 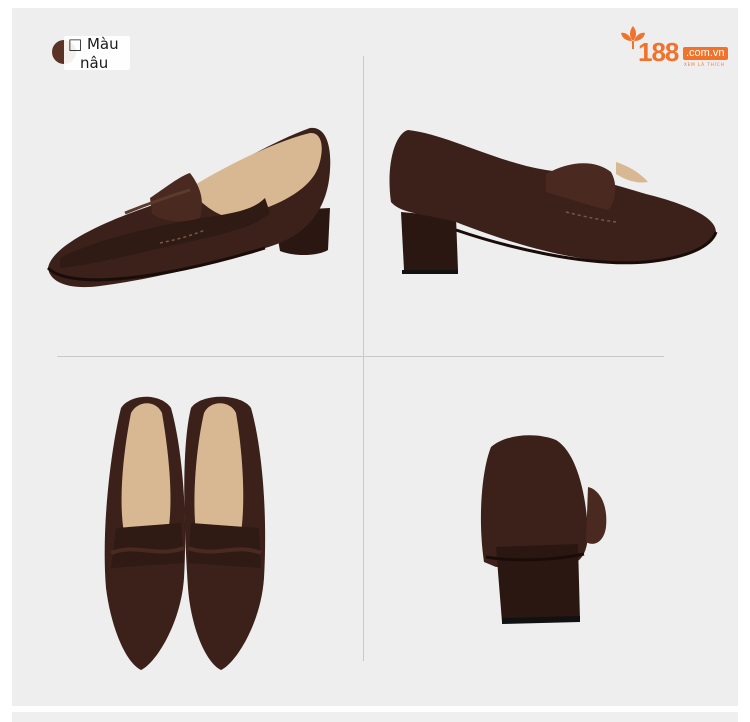 I want to click on horizontal-divider, so click(x=360, y=356).